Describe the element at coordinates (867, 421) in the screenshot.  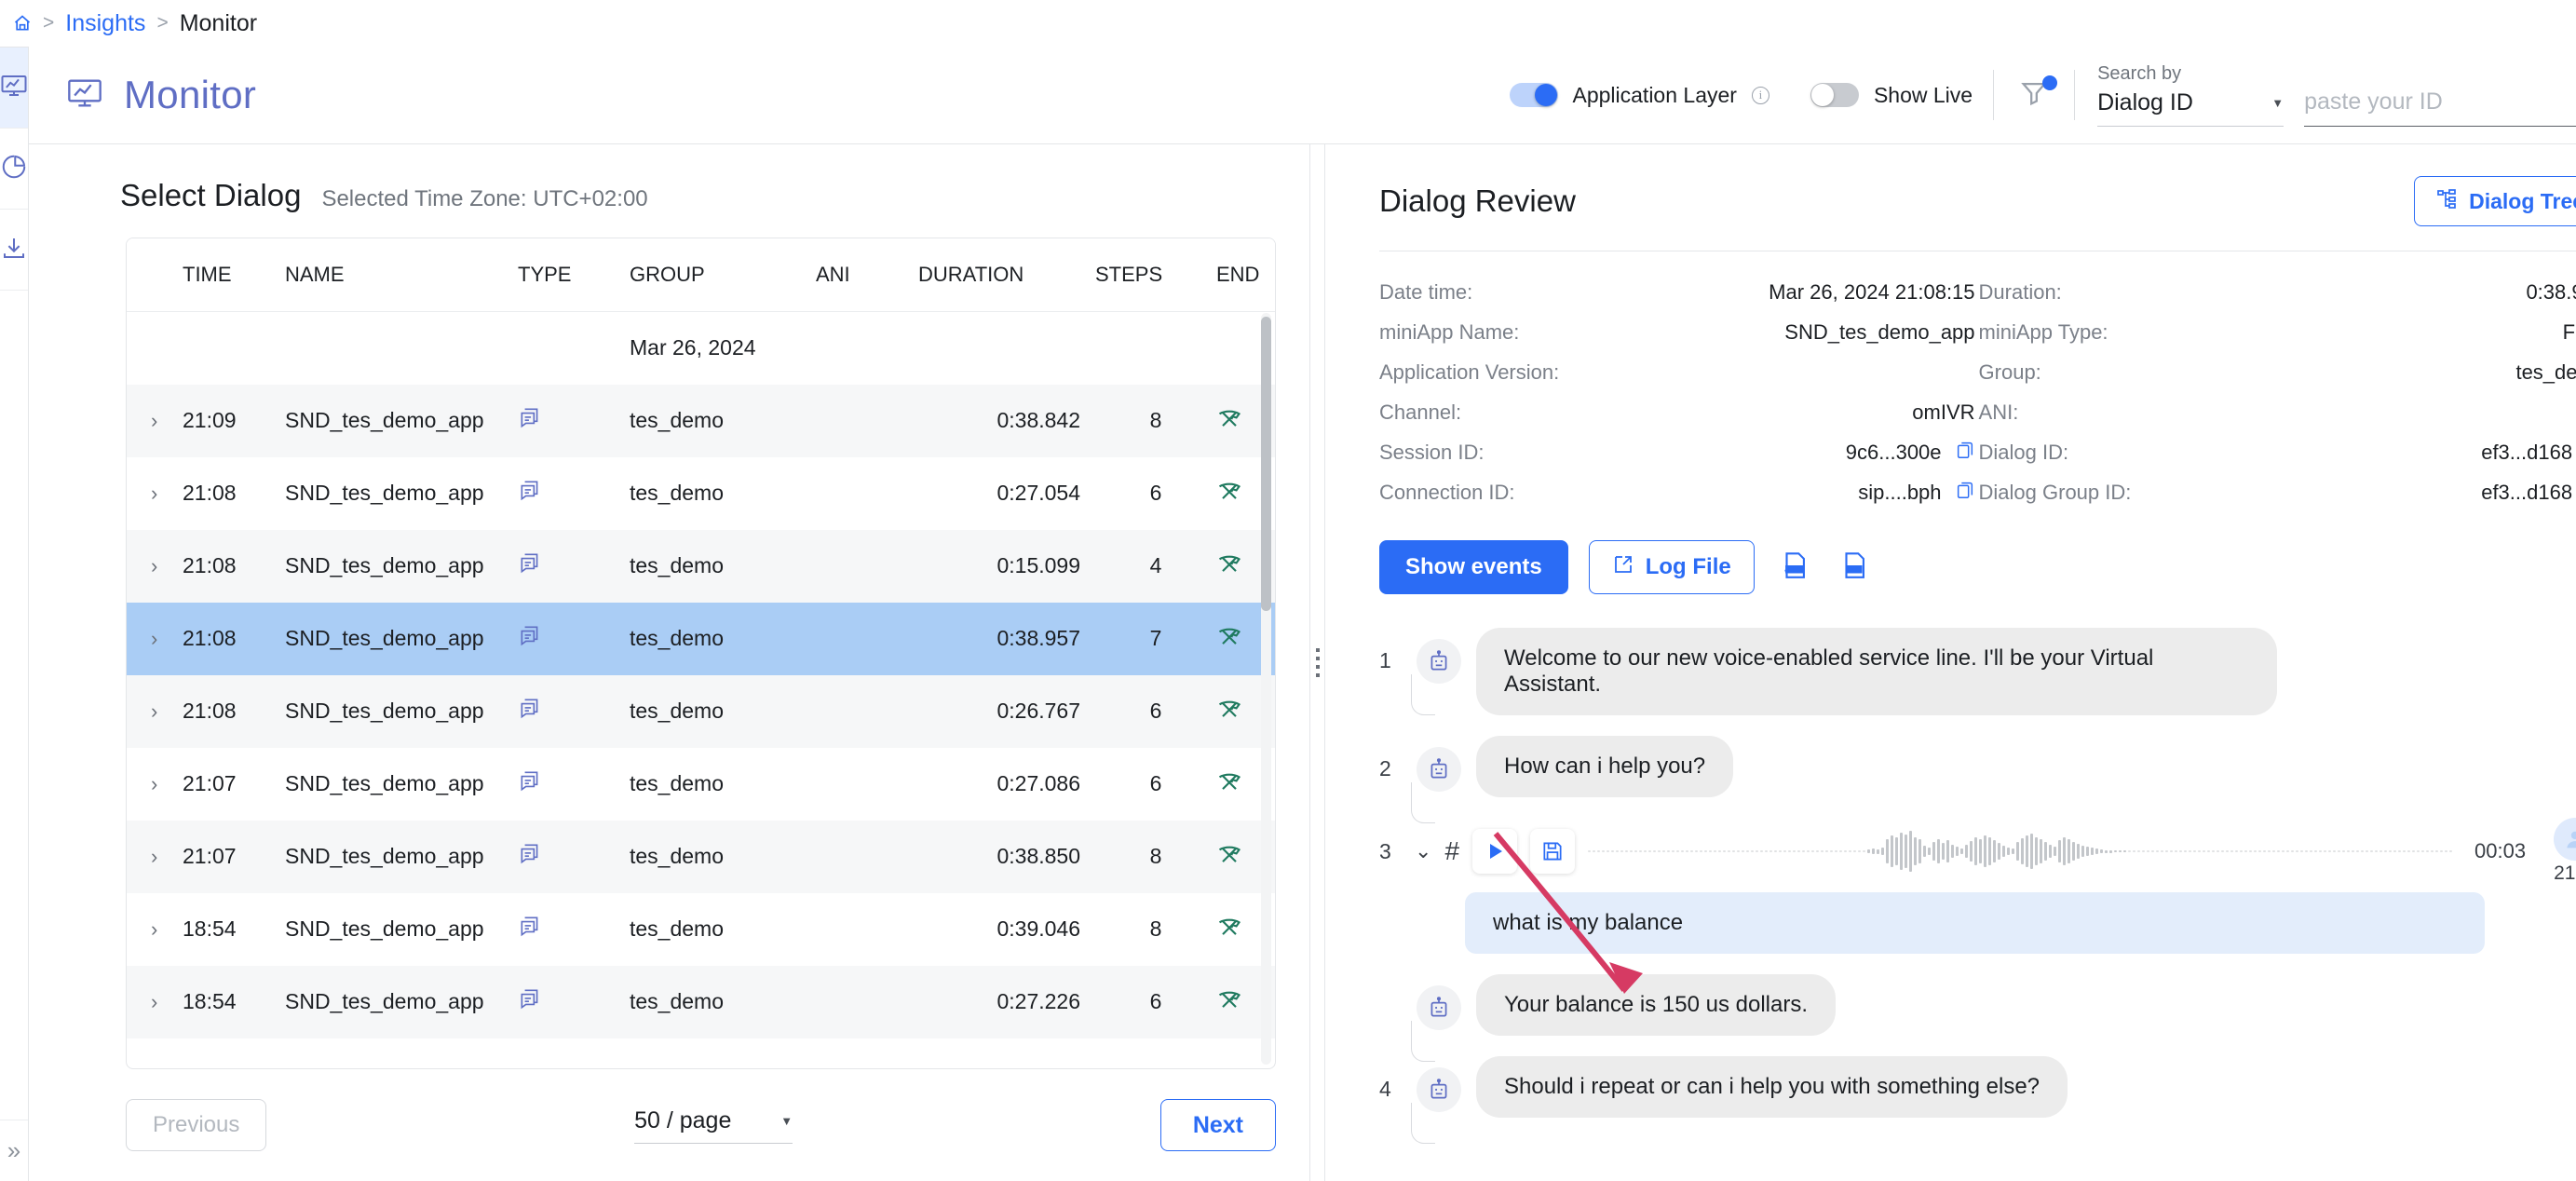
I see `row-ani` at that location.